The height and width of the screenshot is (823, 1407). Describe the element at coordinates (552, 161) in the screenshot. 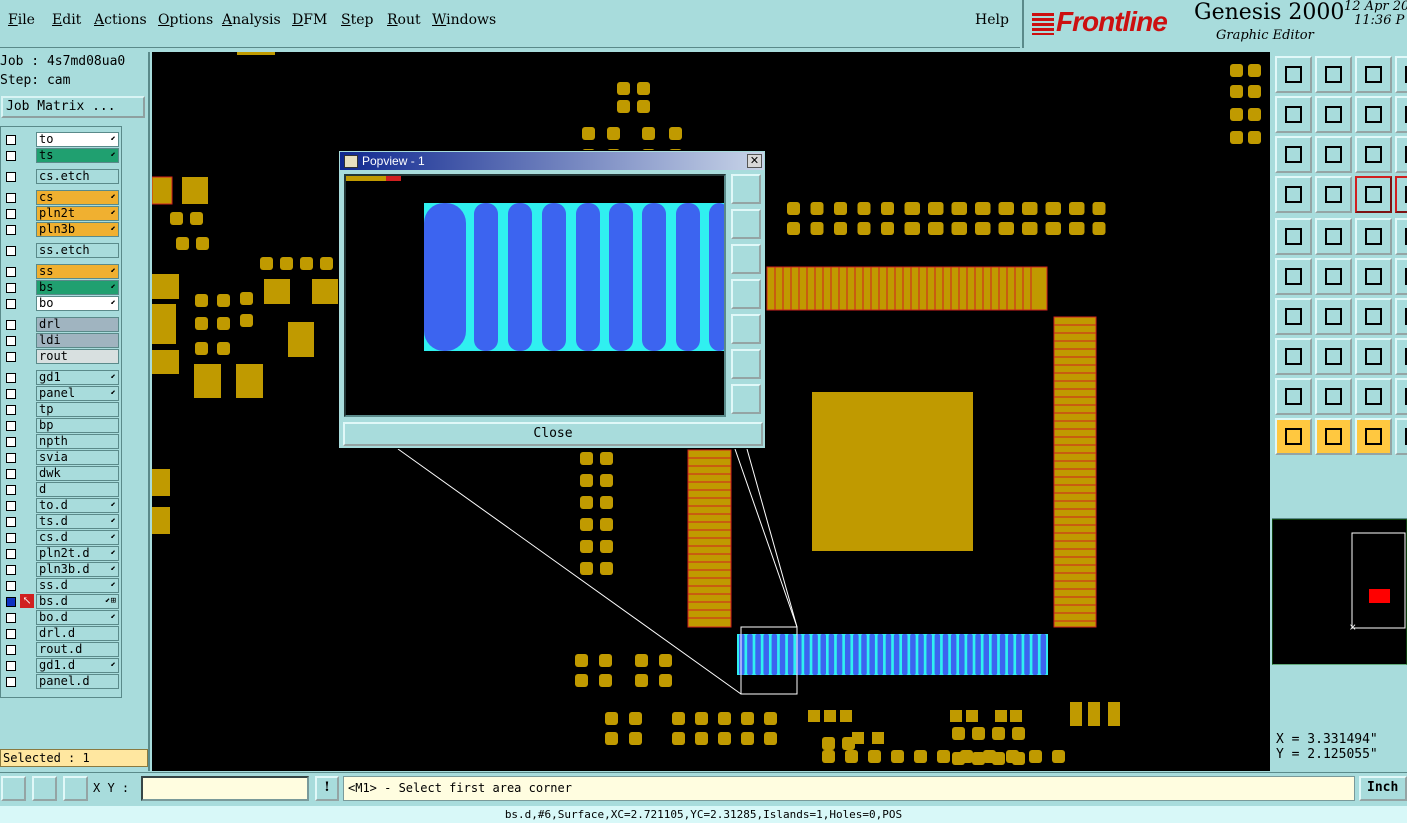

I see `popview-titlebar: Popview - 1 ✕` at that location.